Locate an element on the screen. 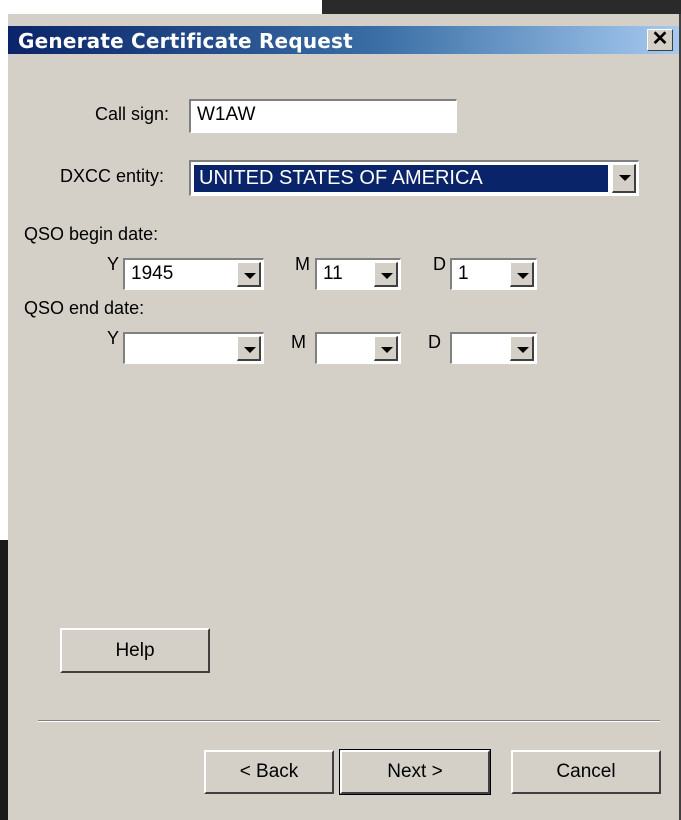  cancel-button-label: Cancel is located at coordinates (586, 771).